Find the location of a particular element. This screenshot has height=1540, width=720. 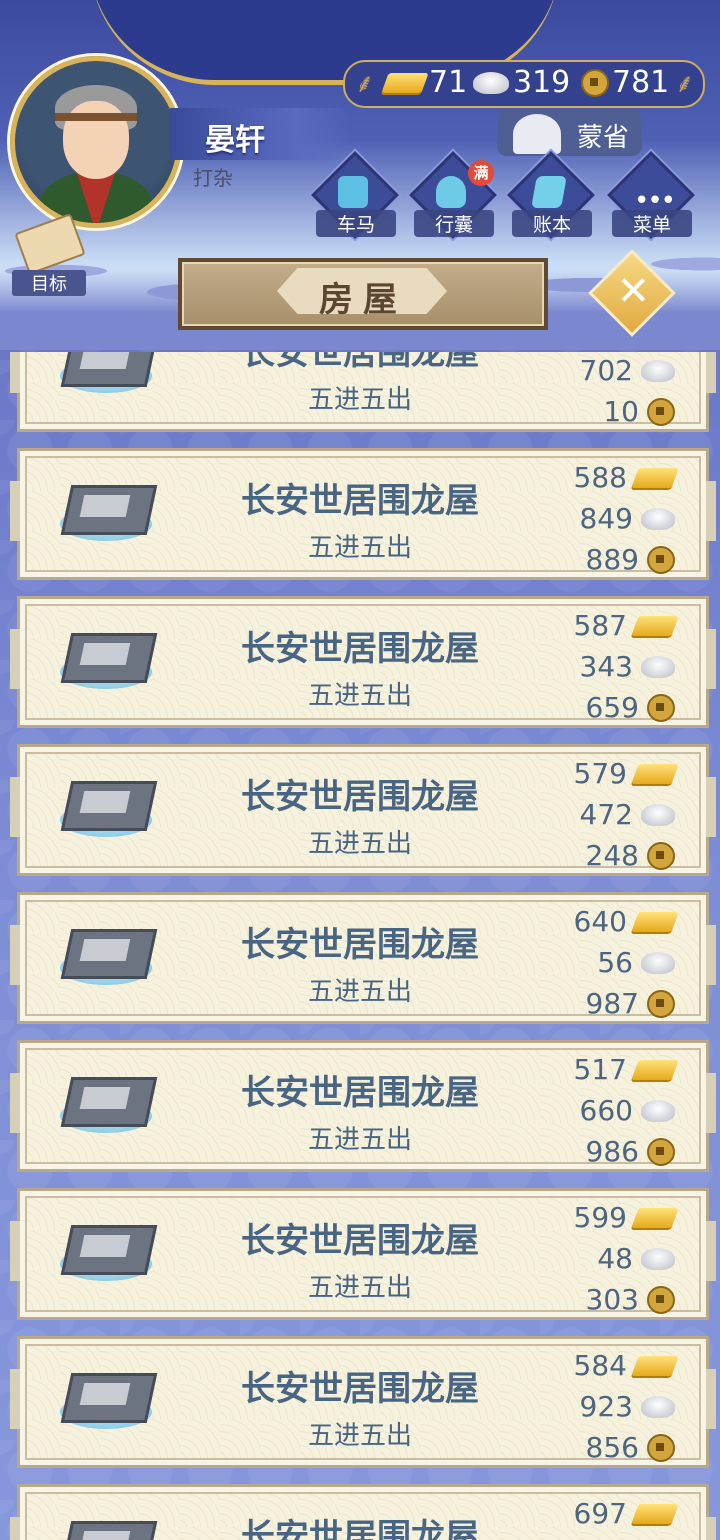

nav-bag-button: 满 行囊 is located at coordinates (453, 195).